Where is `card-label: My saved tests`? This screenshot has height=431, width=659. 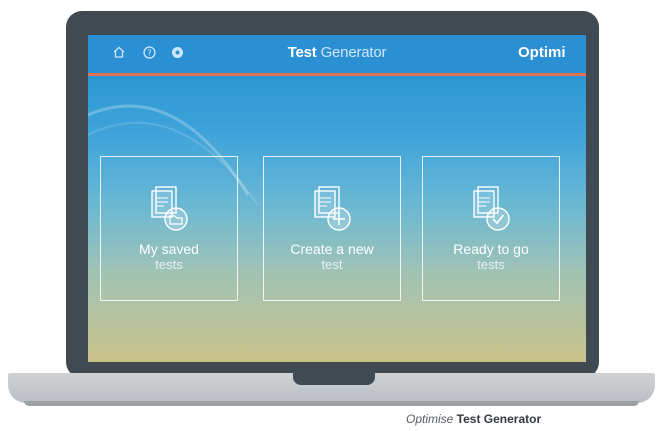
card-label: My saved tests is located at coordinates (169, 257).